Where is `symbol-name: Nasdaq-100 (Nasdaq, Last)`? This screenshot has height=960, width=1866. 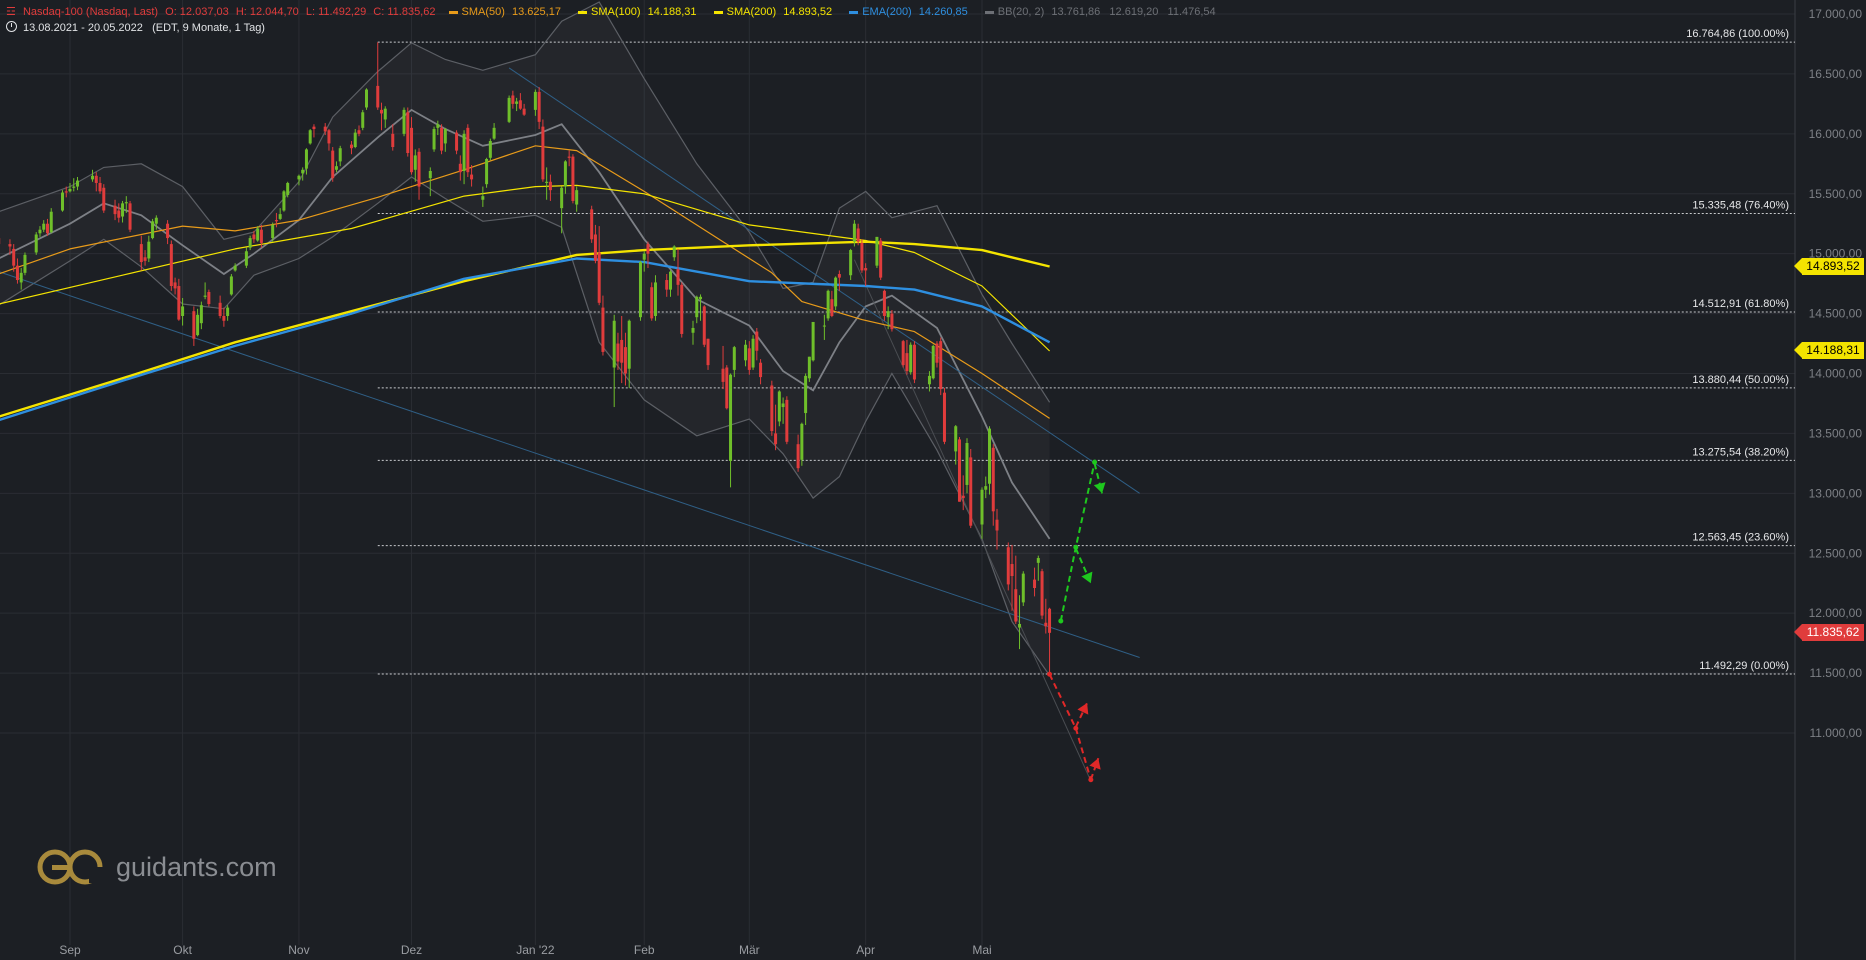
symbol-name: Nasdaq-100 (Nasdaq, Last) is located at coordinates (90, 12).